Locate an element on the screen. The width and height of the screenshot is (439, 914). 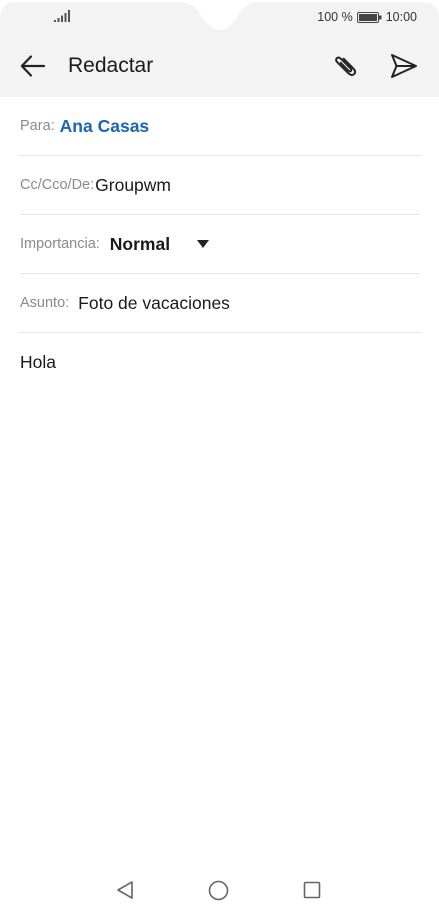
circle-home-icon is located at coordinates (218, 890).